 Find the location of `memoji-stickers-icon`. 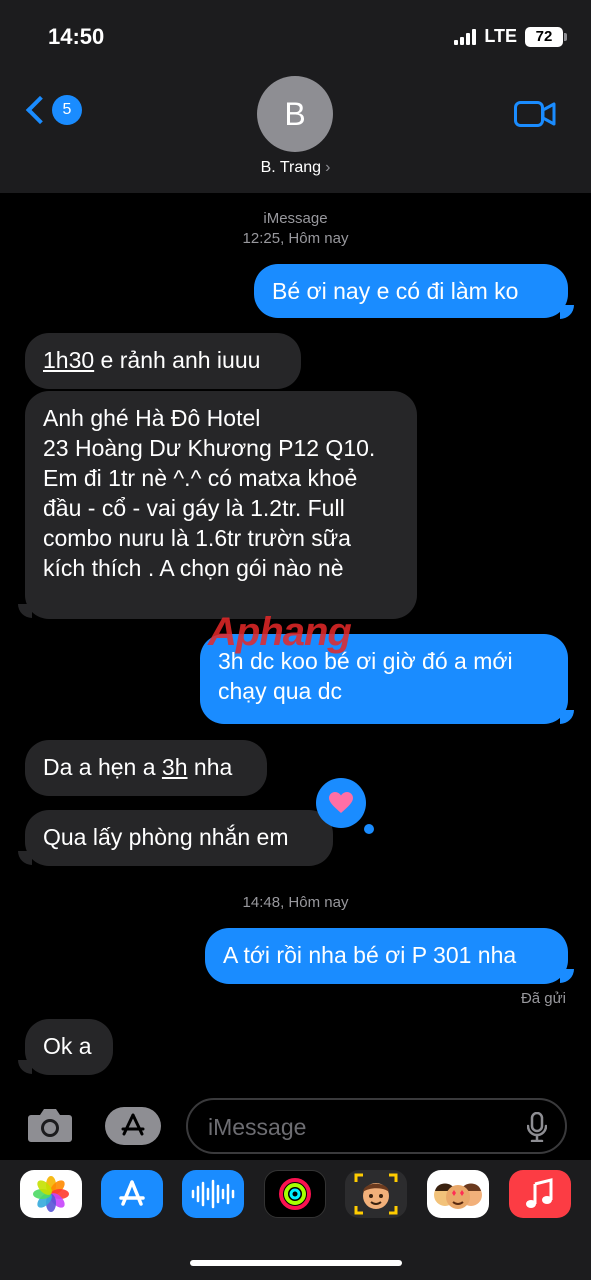

memoji-stickers-icon is located at coordinates (458, 1196).